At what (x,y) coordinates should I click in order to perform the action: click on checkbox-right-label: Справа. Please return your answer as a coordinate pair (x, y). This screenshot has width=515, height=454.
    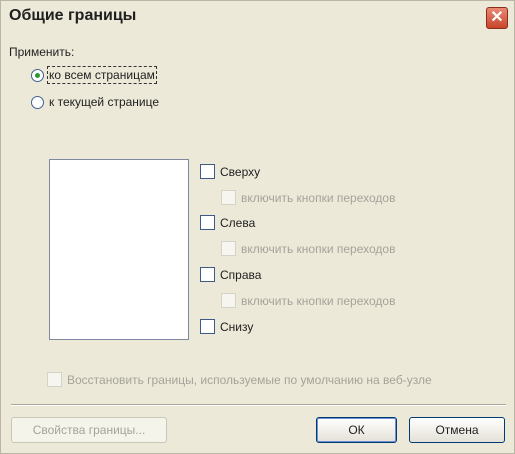
    Looking at the image, I should click on (240, 275).